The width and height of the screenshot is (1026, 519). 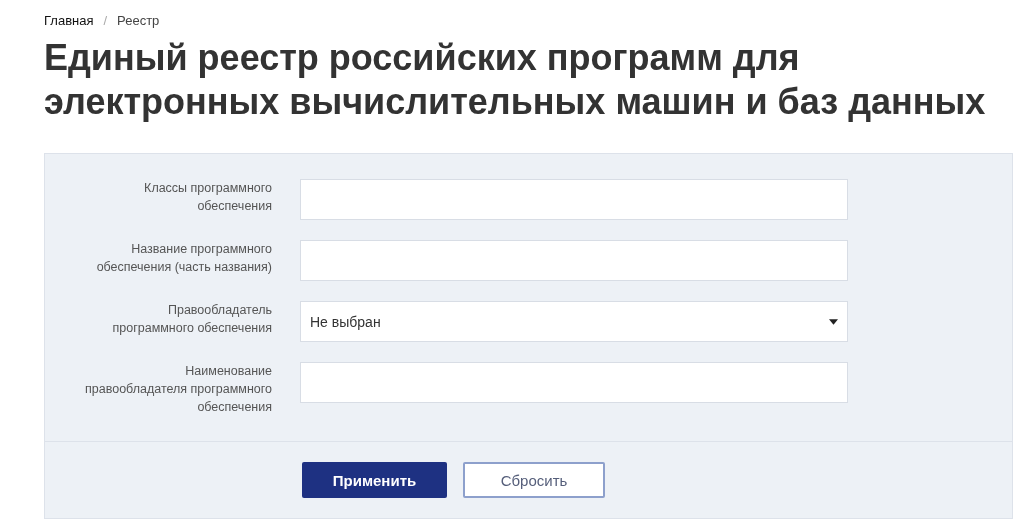 I want to click on select-field: Не выбран, so click(x=574, y=321).